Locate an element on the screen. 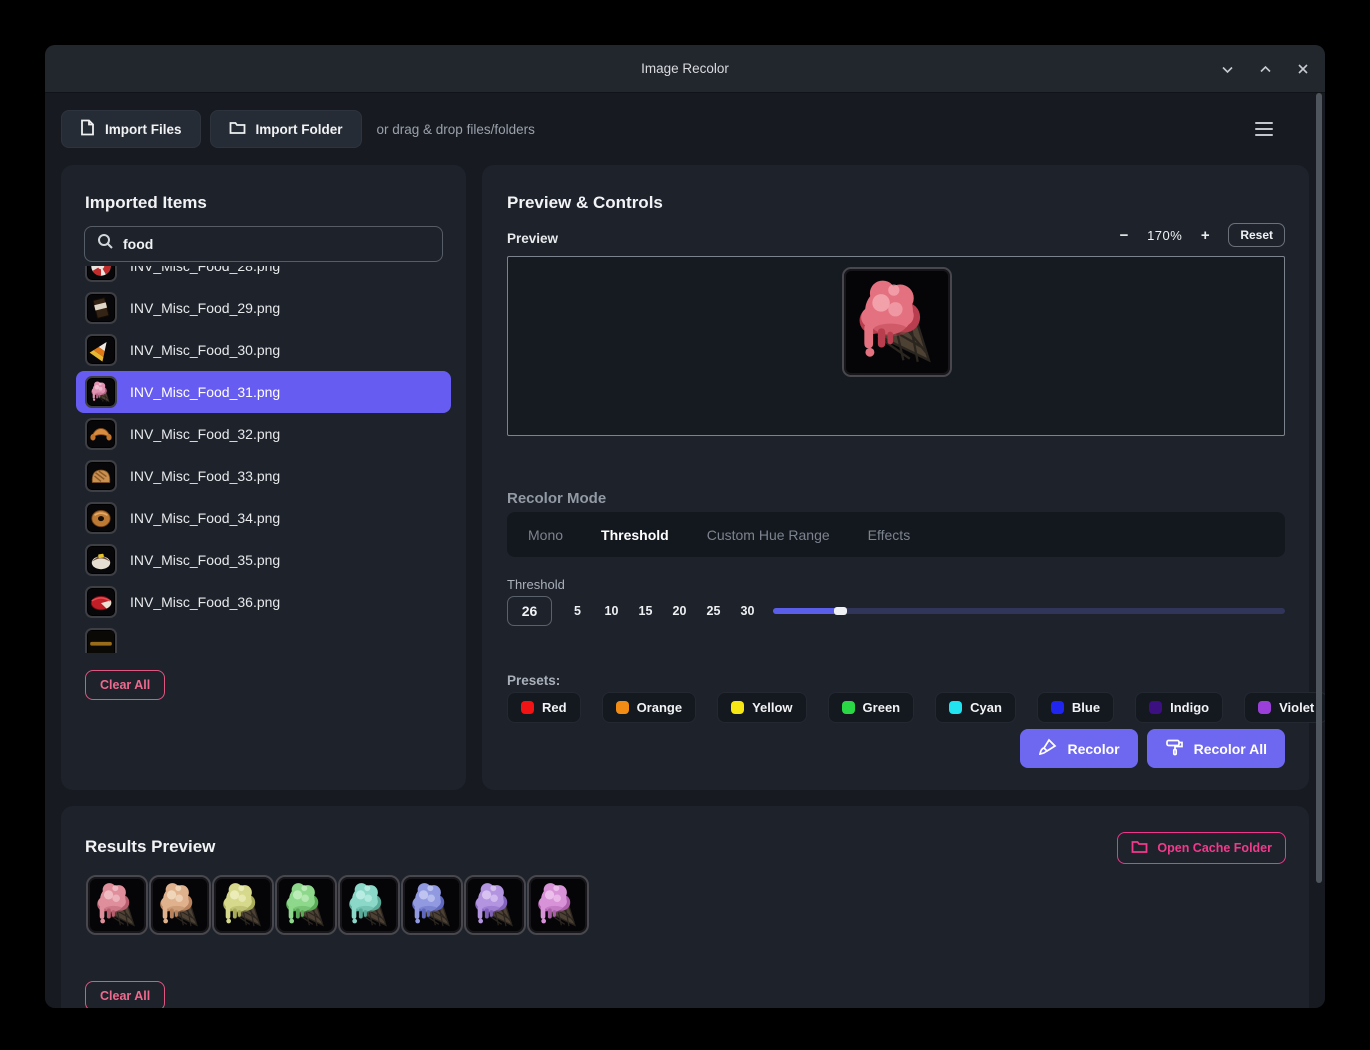 Image resolution: width=1370 pixels, height=1050 pixels. open-cache-folder-button: Open Cache Folder is located at coordinates (1201, 848).